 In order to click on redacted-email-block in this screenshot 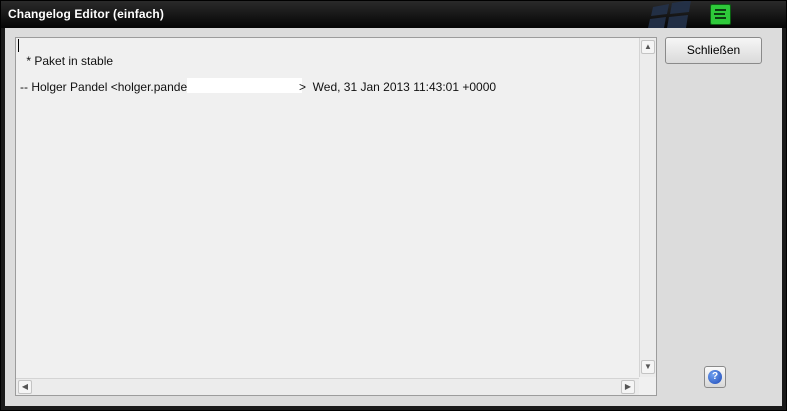, I will do `click(244, 85)`.